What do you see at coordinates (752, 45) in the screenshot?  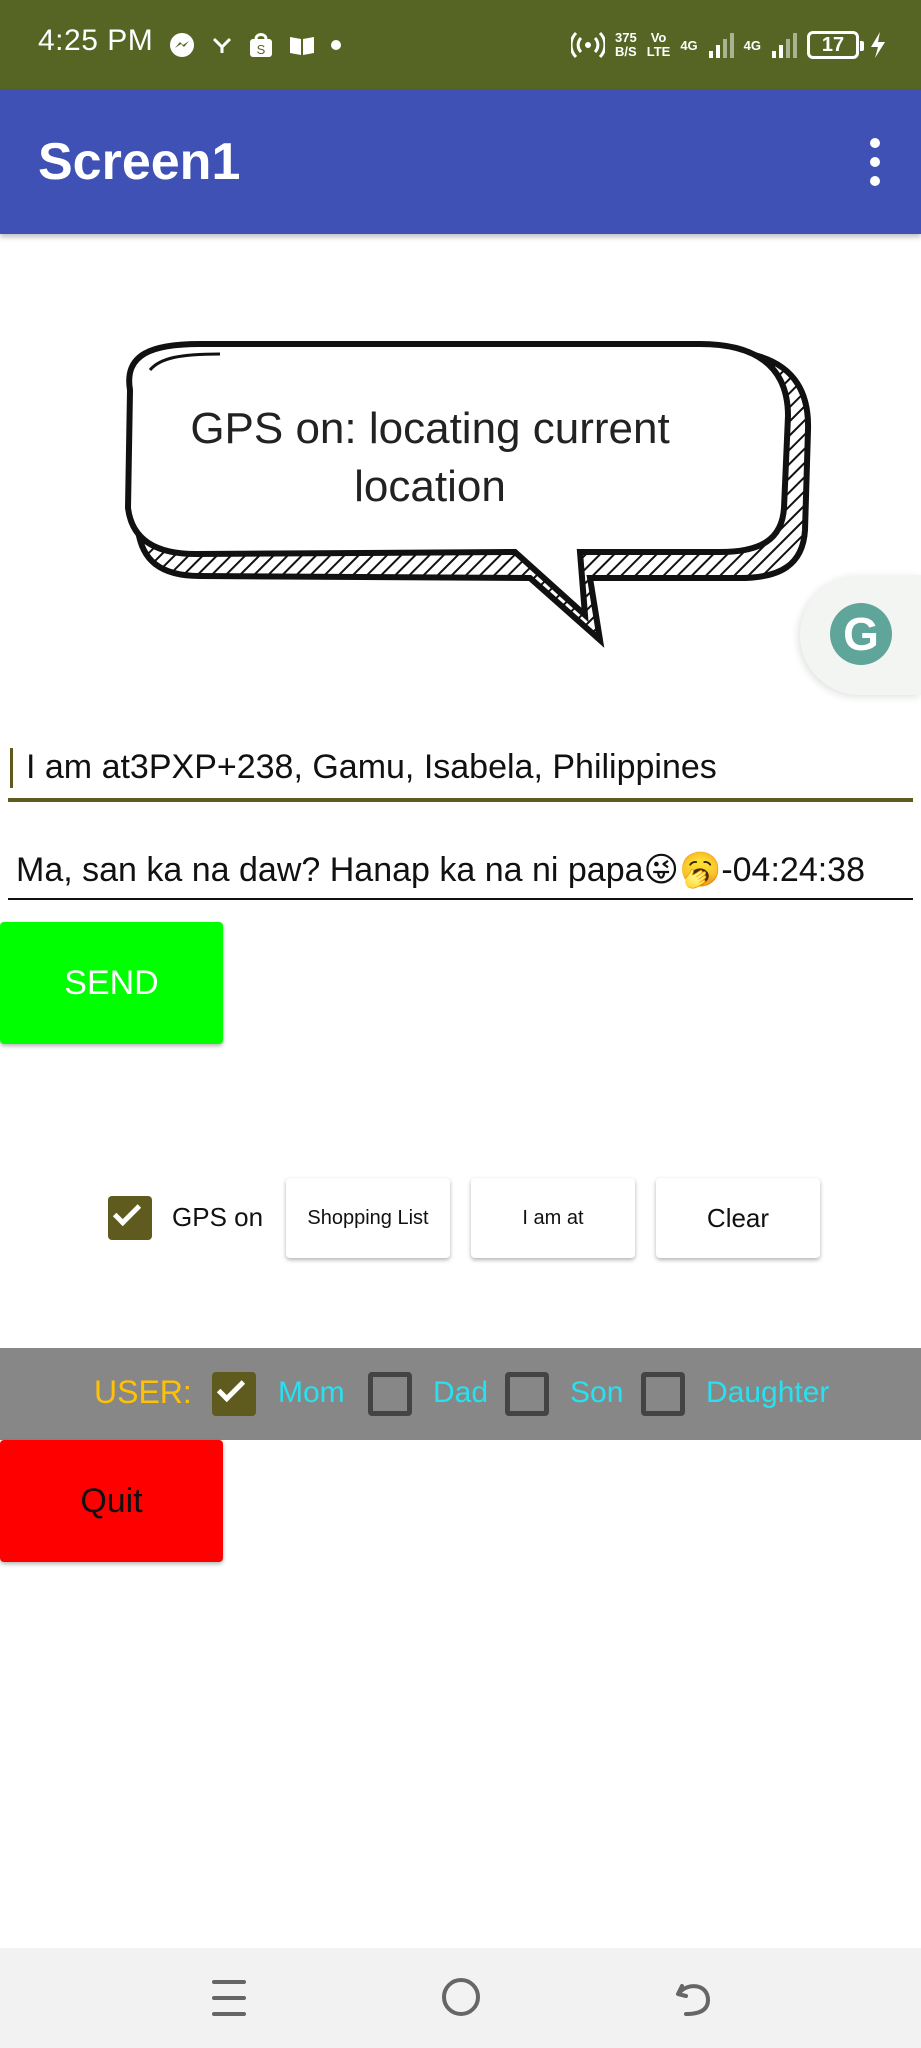 I see `signal2-label: 4G` at bounding box center [752, 45].